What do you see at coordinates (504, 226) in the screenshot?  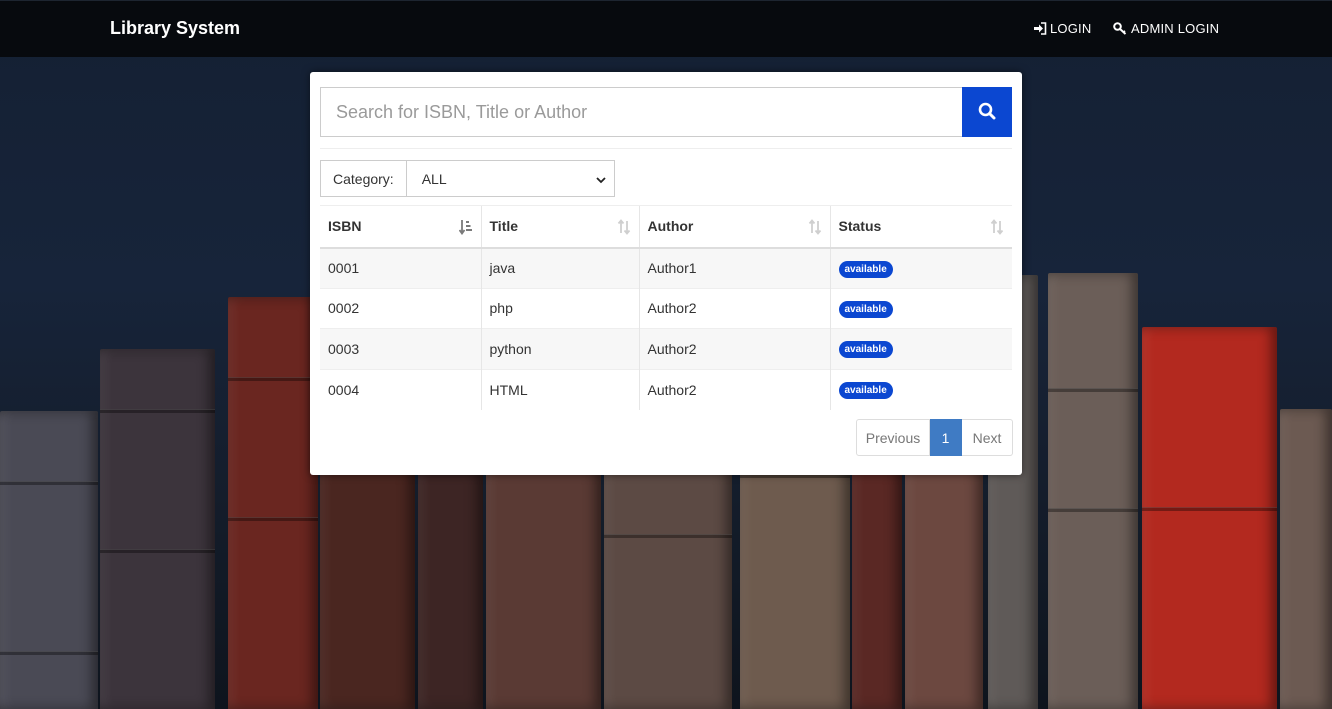 I see `column-label: Title` at bounding box center [504, 226].